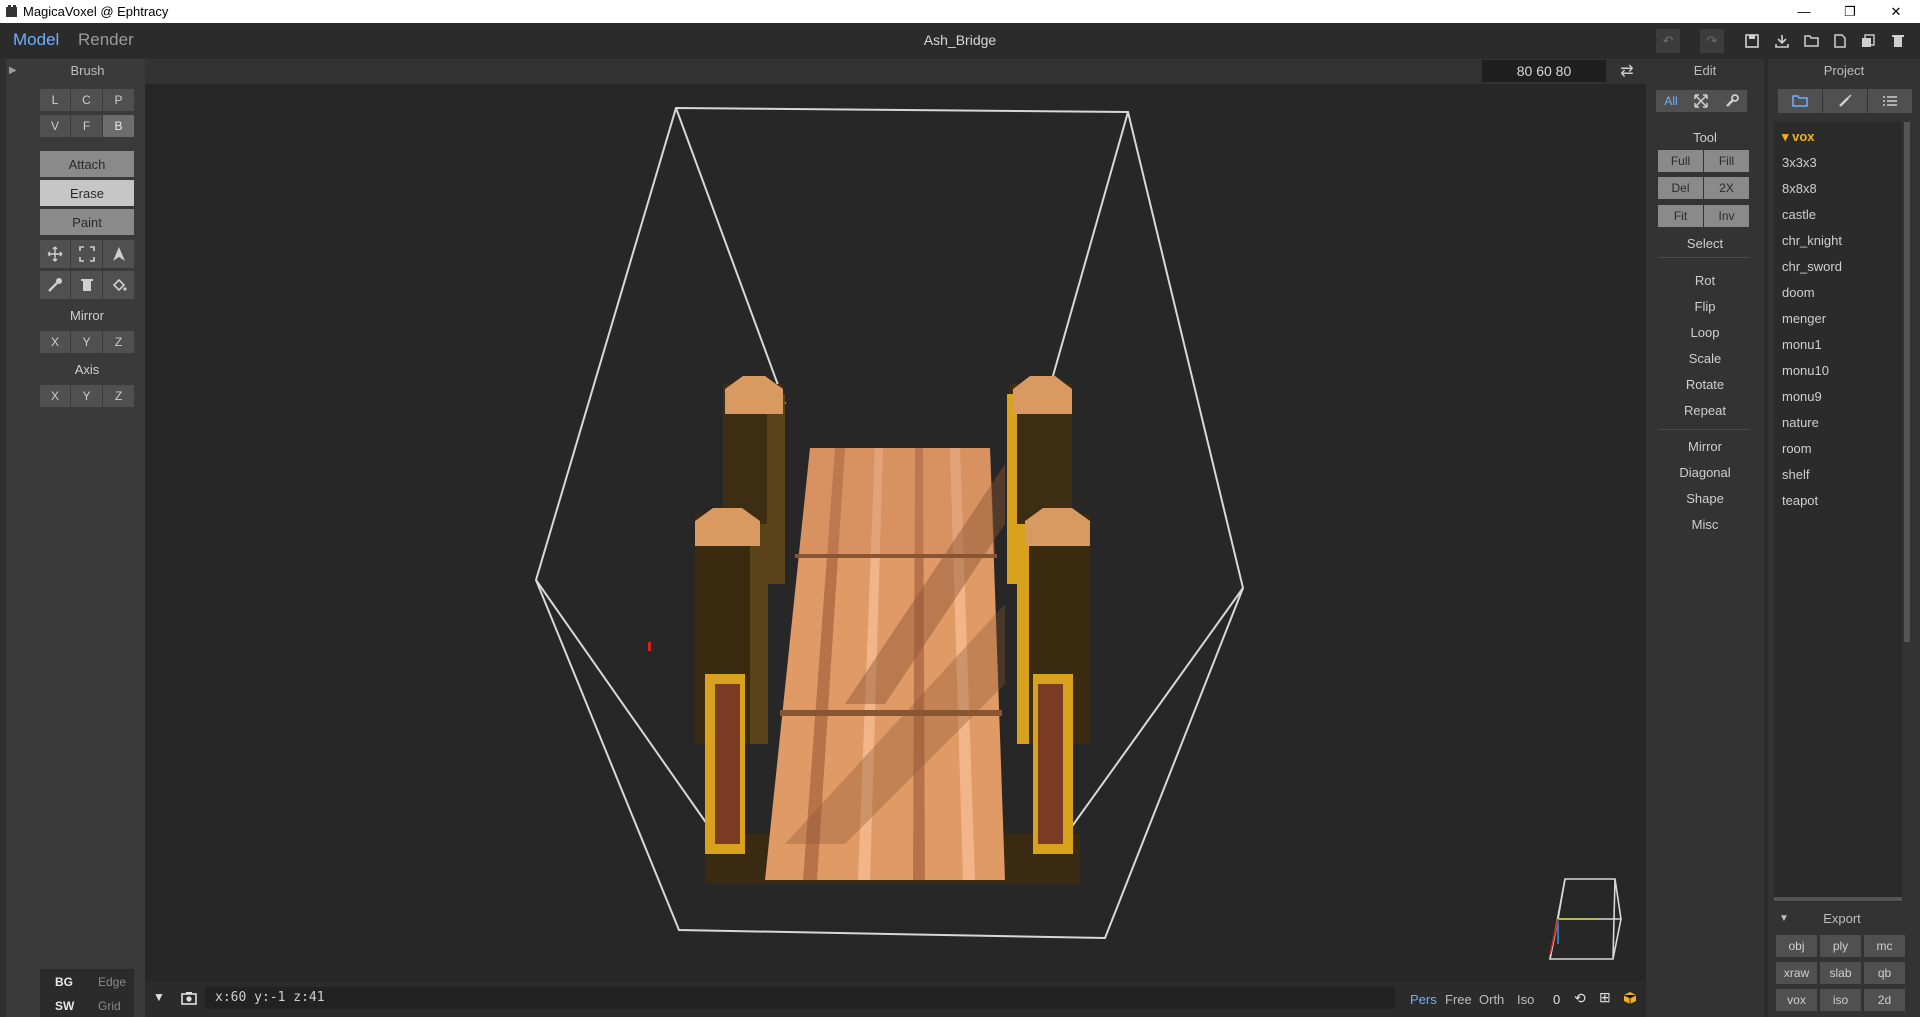 The image size is (1920, 1017). I want to click on edit-mirror-button: Mirror, so click(1705, 446).